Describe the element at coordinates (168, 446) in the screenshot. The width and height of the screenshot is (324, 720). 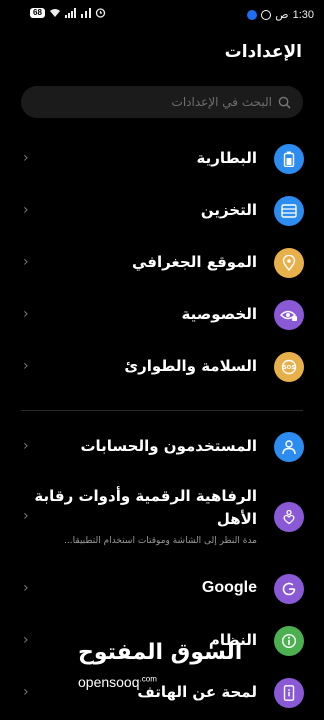
I see `settings-item-label: المستخدمون والحسابات` at that location.